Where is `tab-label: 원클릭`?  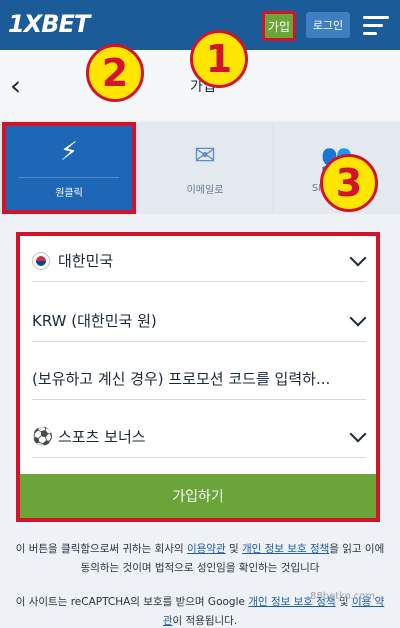 tab-label: 원클릭 is located at coordinates (69, 188).